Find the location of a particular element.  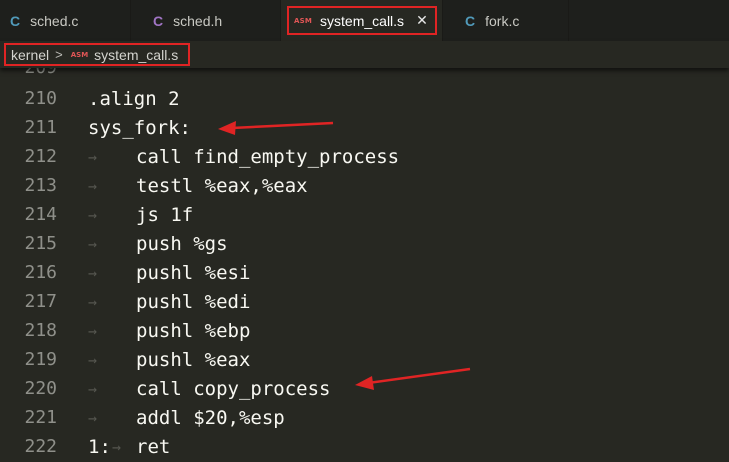

code-text: js 1f is located at coordinates (165, 214).